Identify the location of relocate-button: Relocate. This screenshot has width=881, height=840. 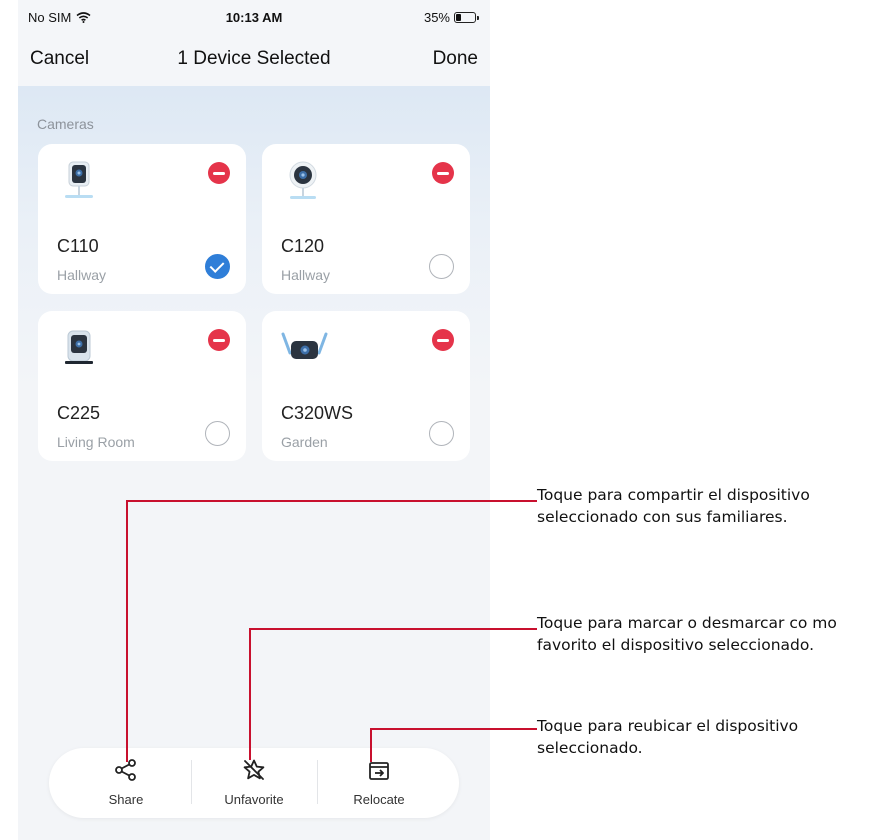
(379, 783).